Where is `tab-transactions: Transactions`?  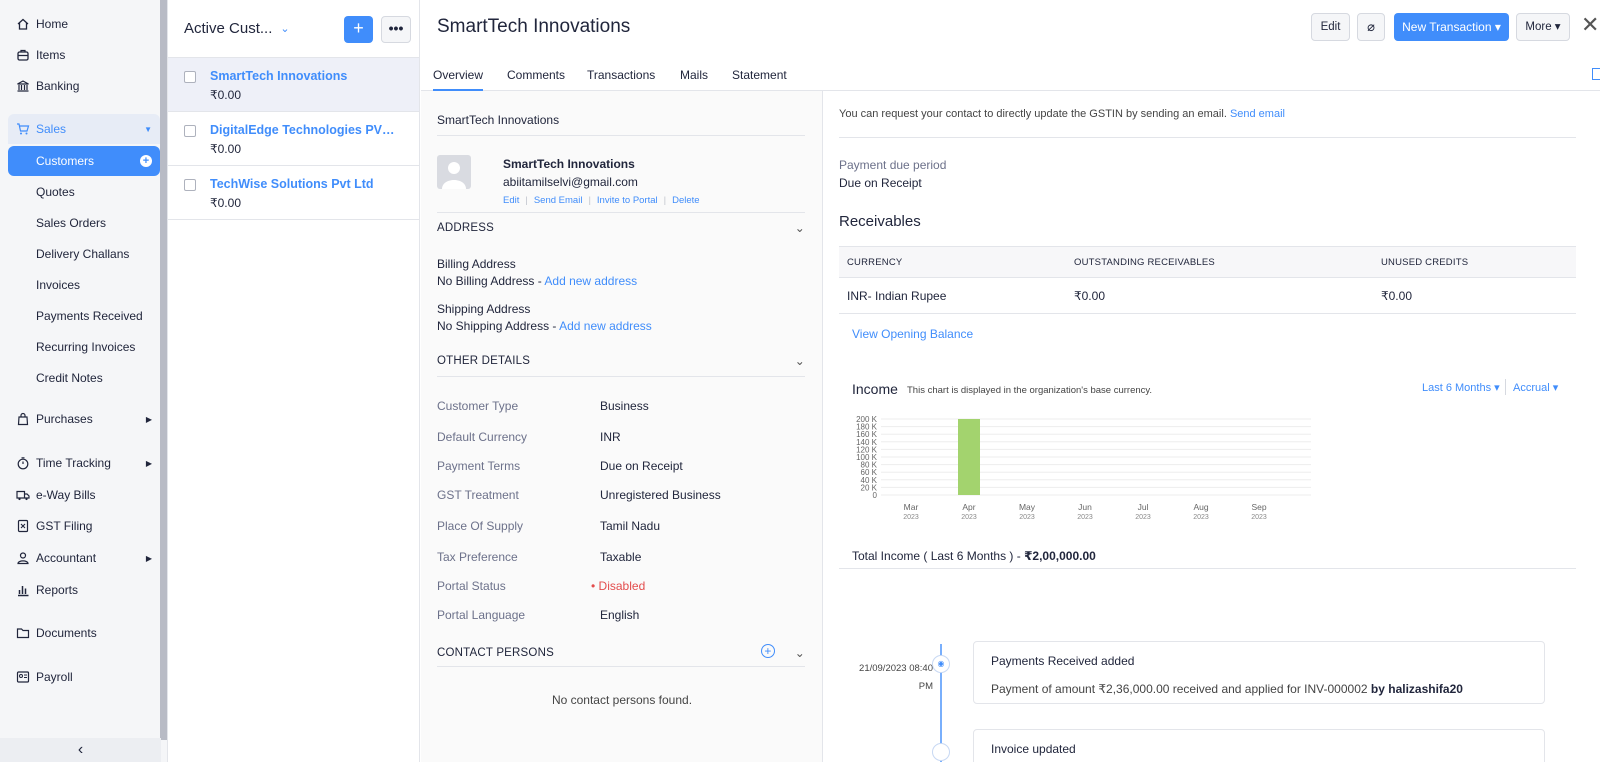 tab-transactions: Transactions is located at coordinates (621, 75).